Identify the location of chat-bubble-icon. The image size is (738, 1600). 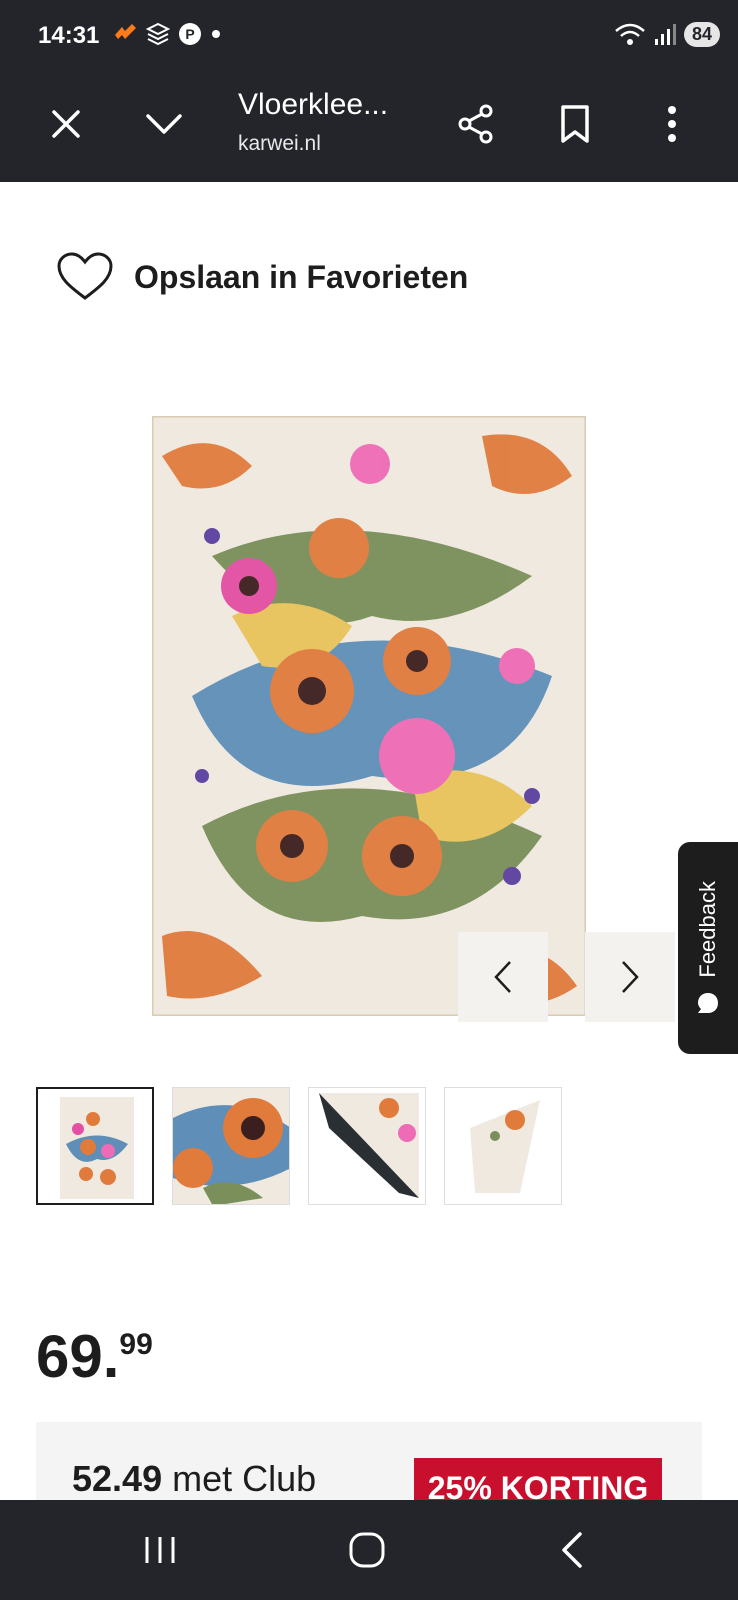
(708, 1003).